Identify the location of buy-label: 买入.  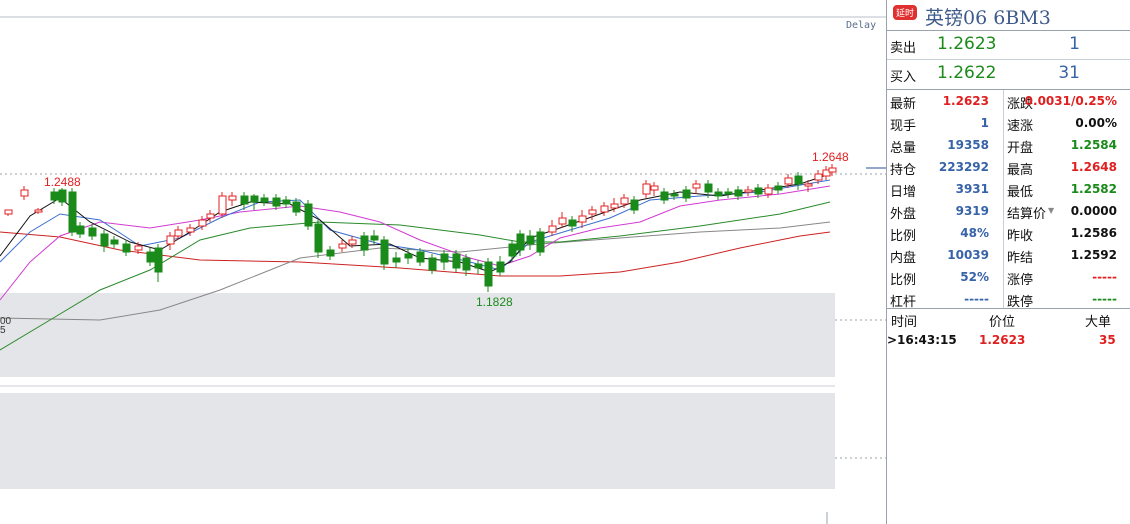
(903, 77).